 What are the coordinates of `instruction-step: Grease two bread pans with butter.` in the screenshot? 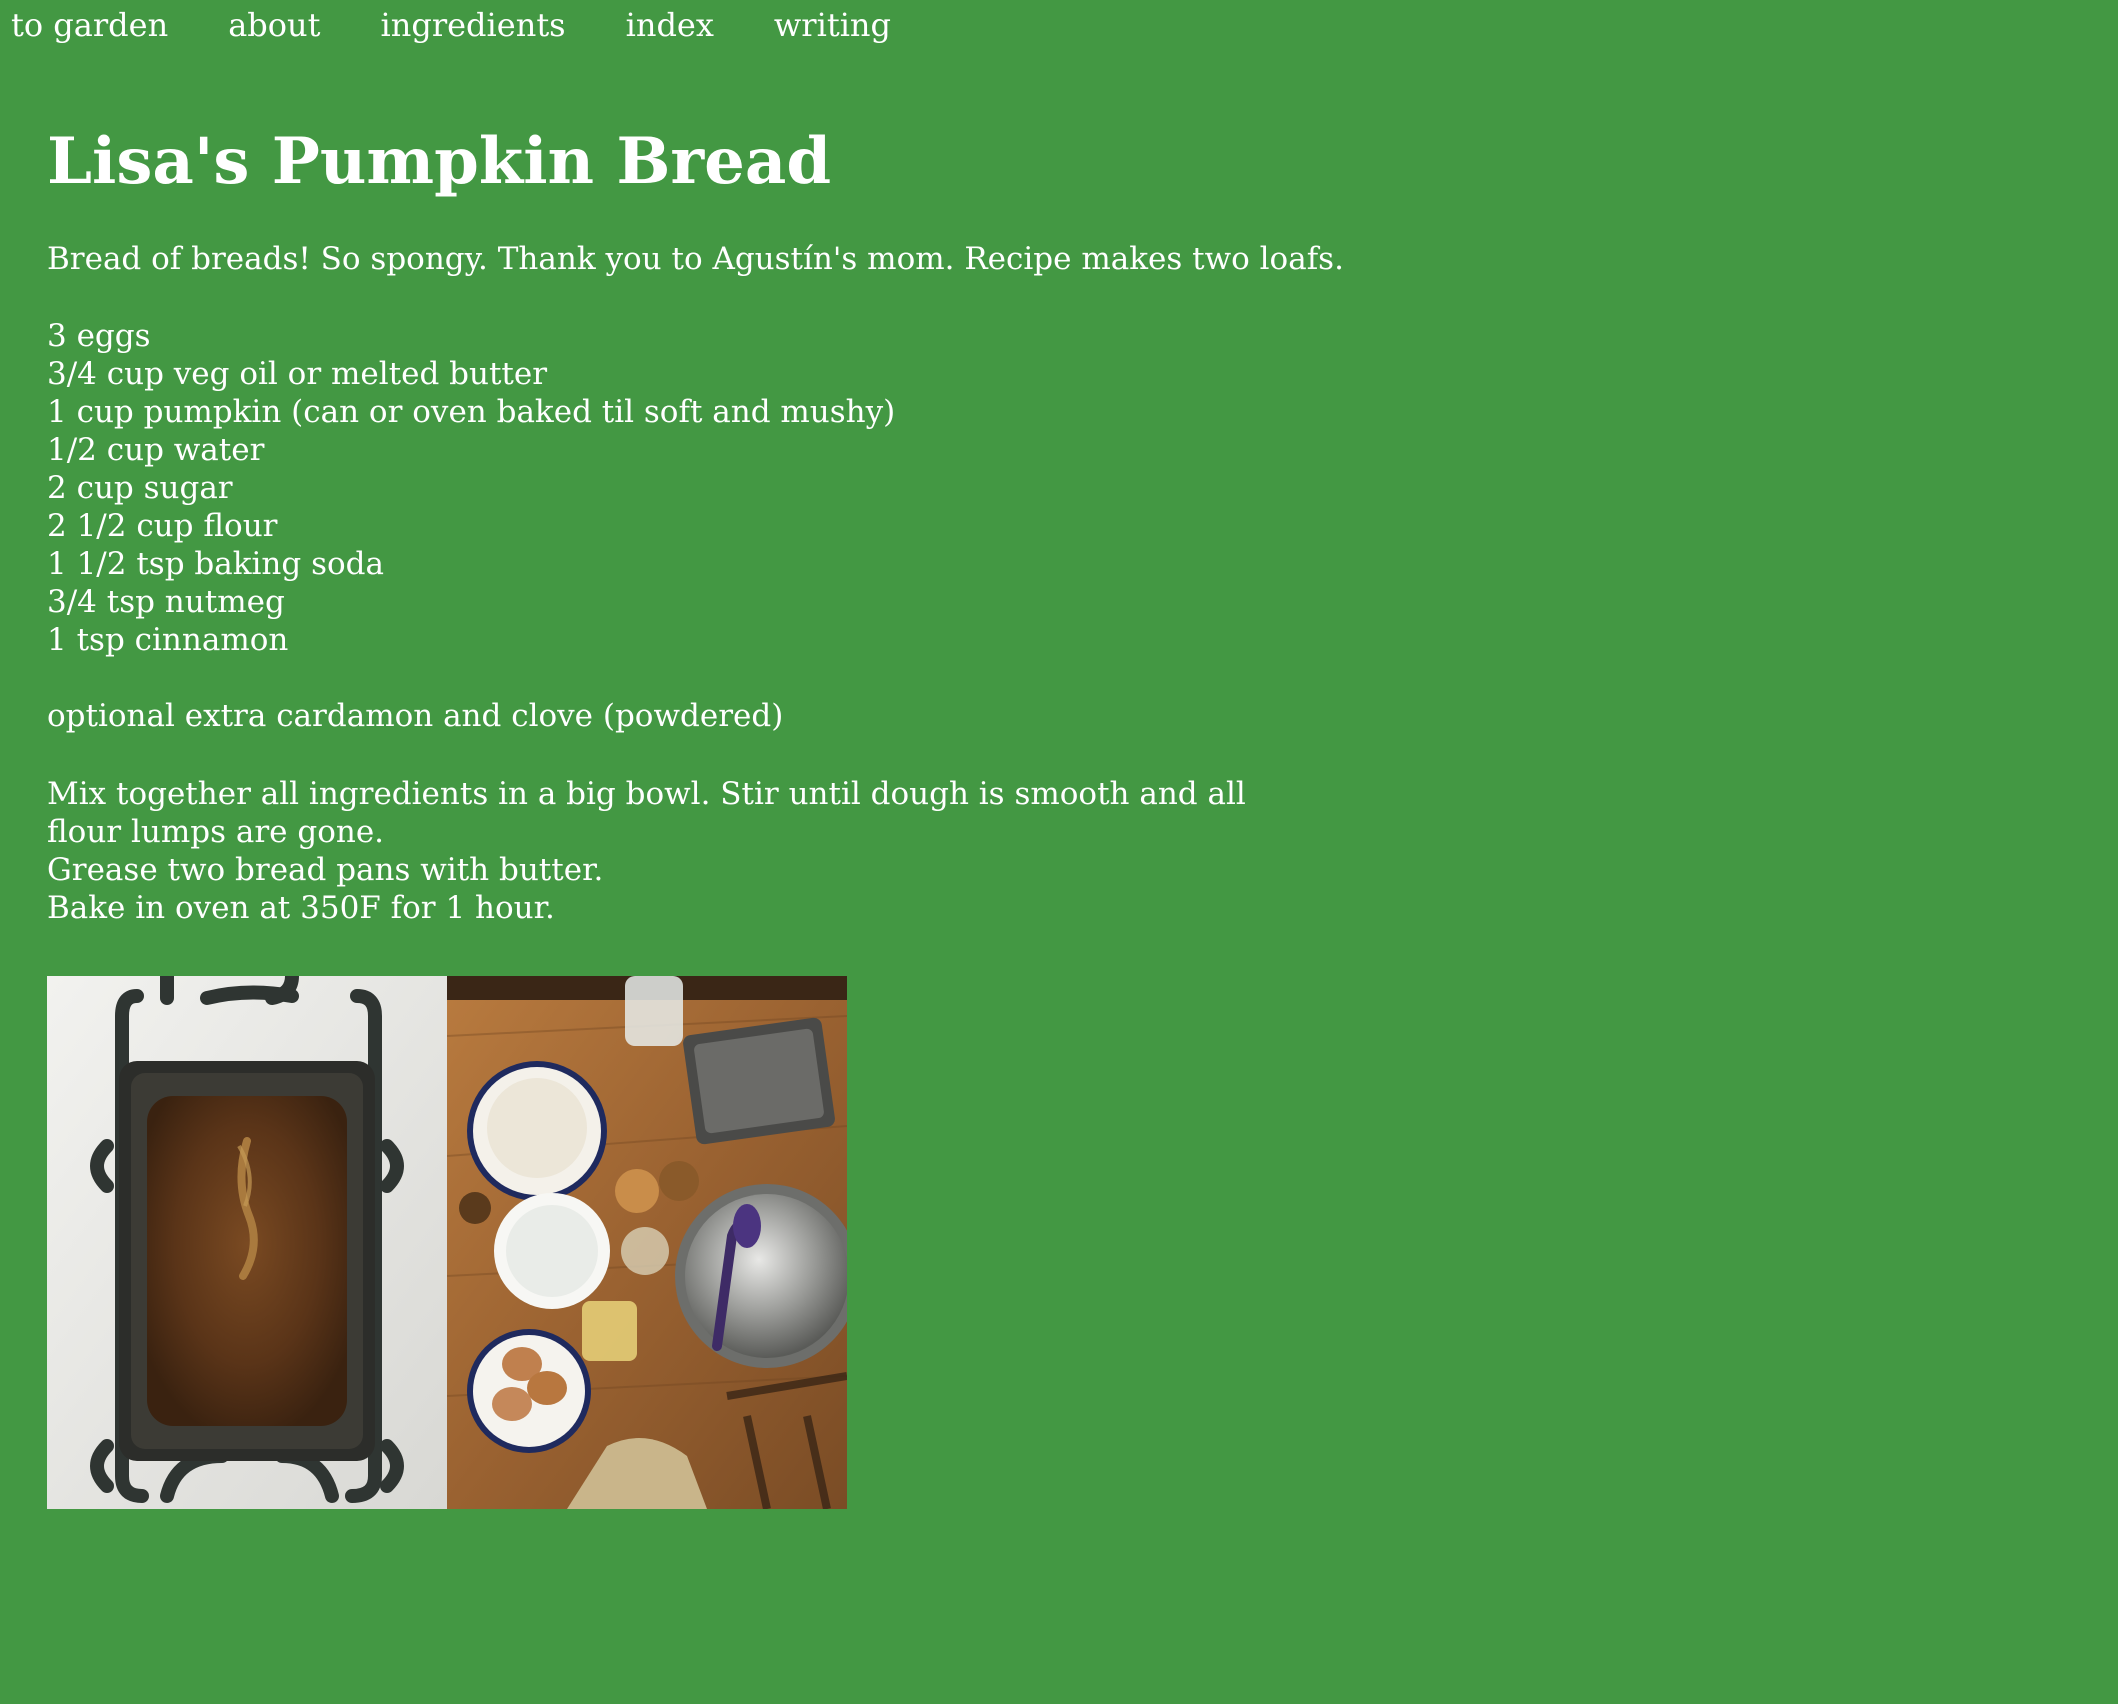 It's located at (325, 870).